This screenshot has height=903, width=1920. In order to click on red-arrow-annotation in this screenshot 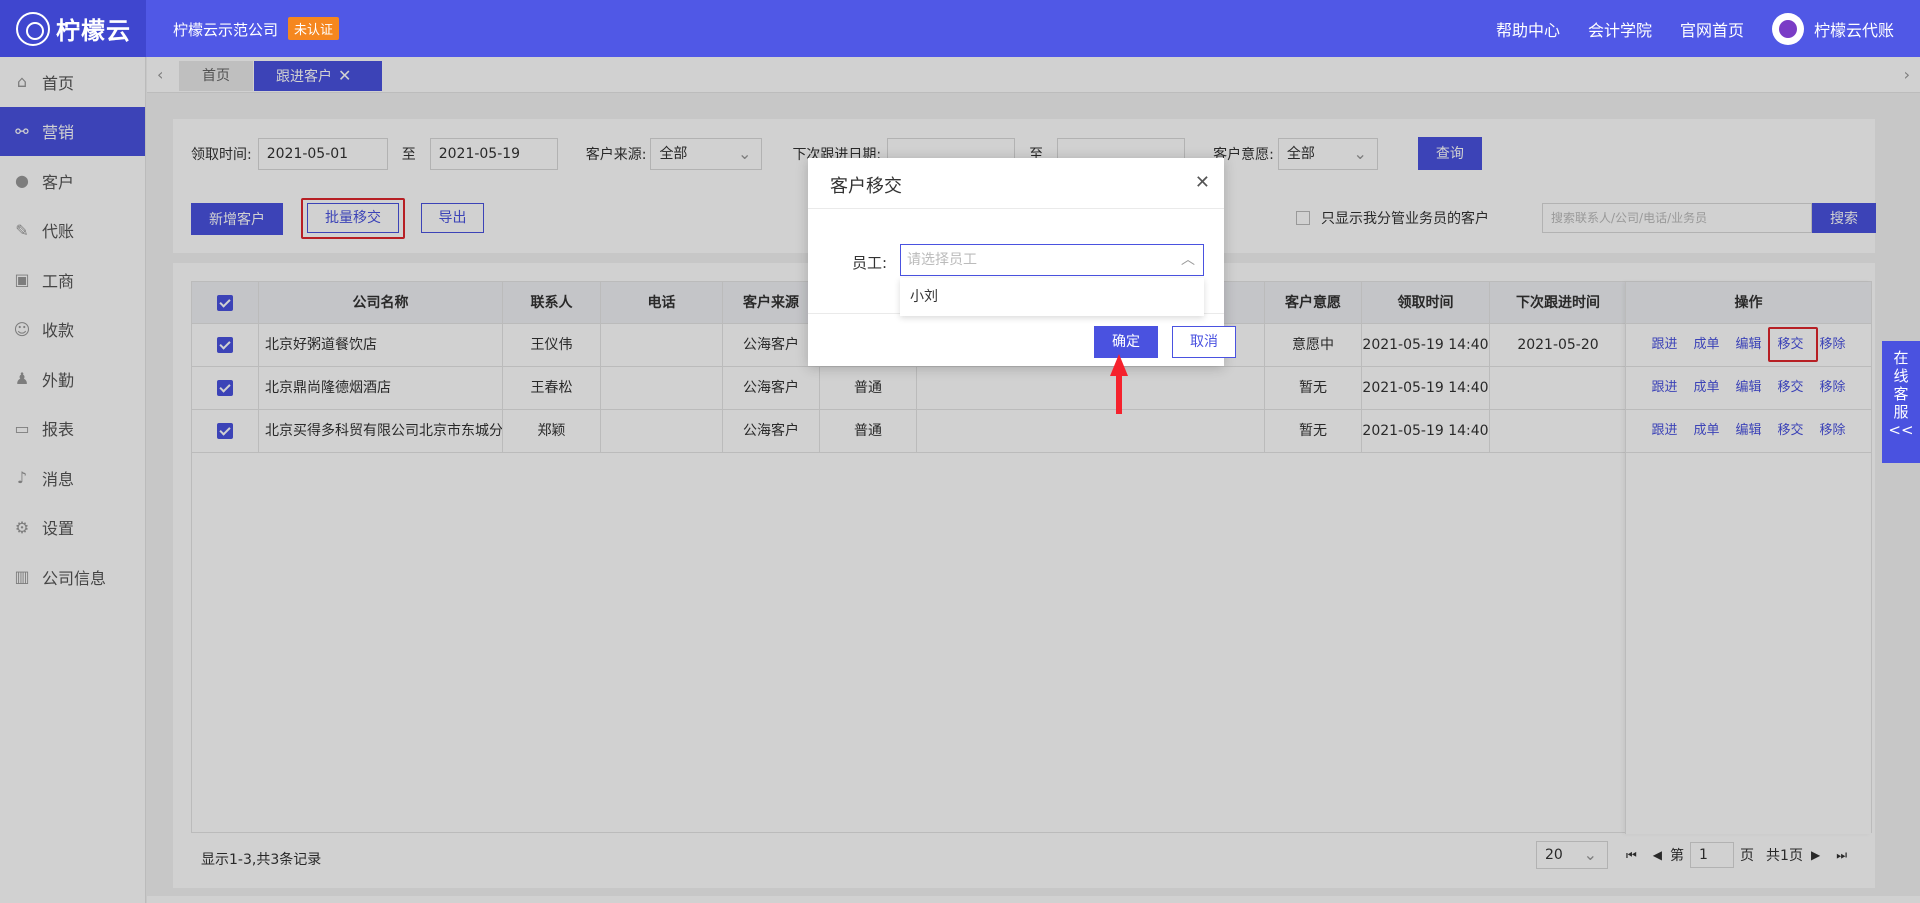, I will do `click(1119, 384)`.